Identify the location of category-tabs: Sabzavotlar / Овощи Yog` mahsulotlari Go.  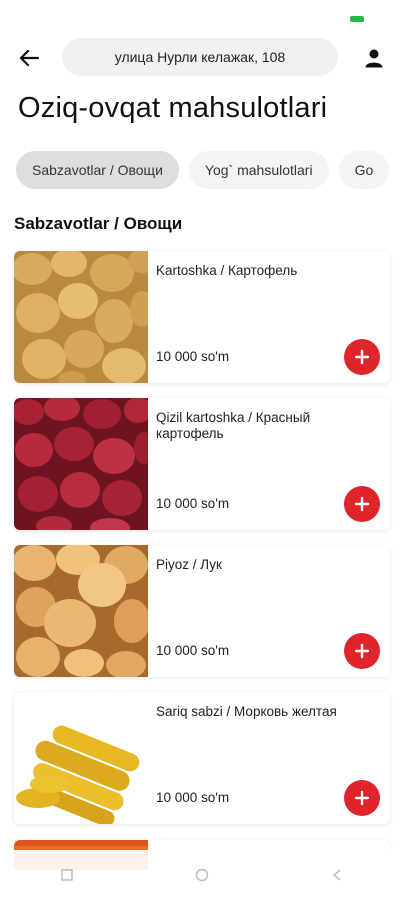
(203, 170).